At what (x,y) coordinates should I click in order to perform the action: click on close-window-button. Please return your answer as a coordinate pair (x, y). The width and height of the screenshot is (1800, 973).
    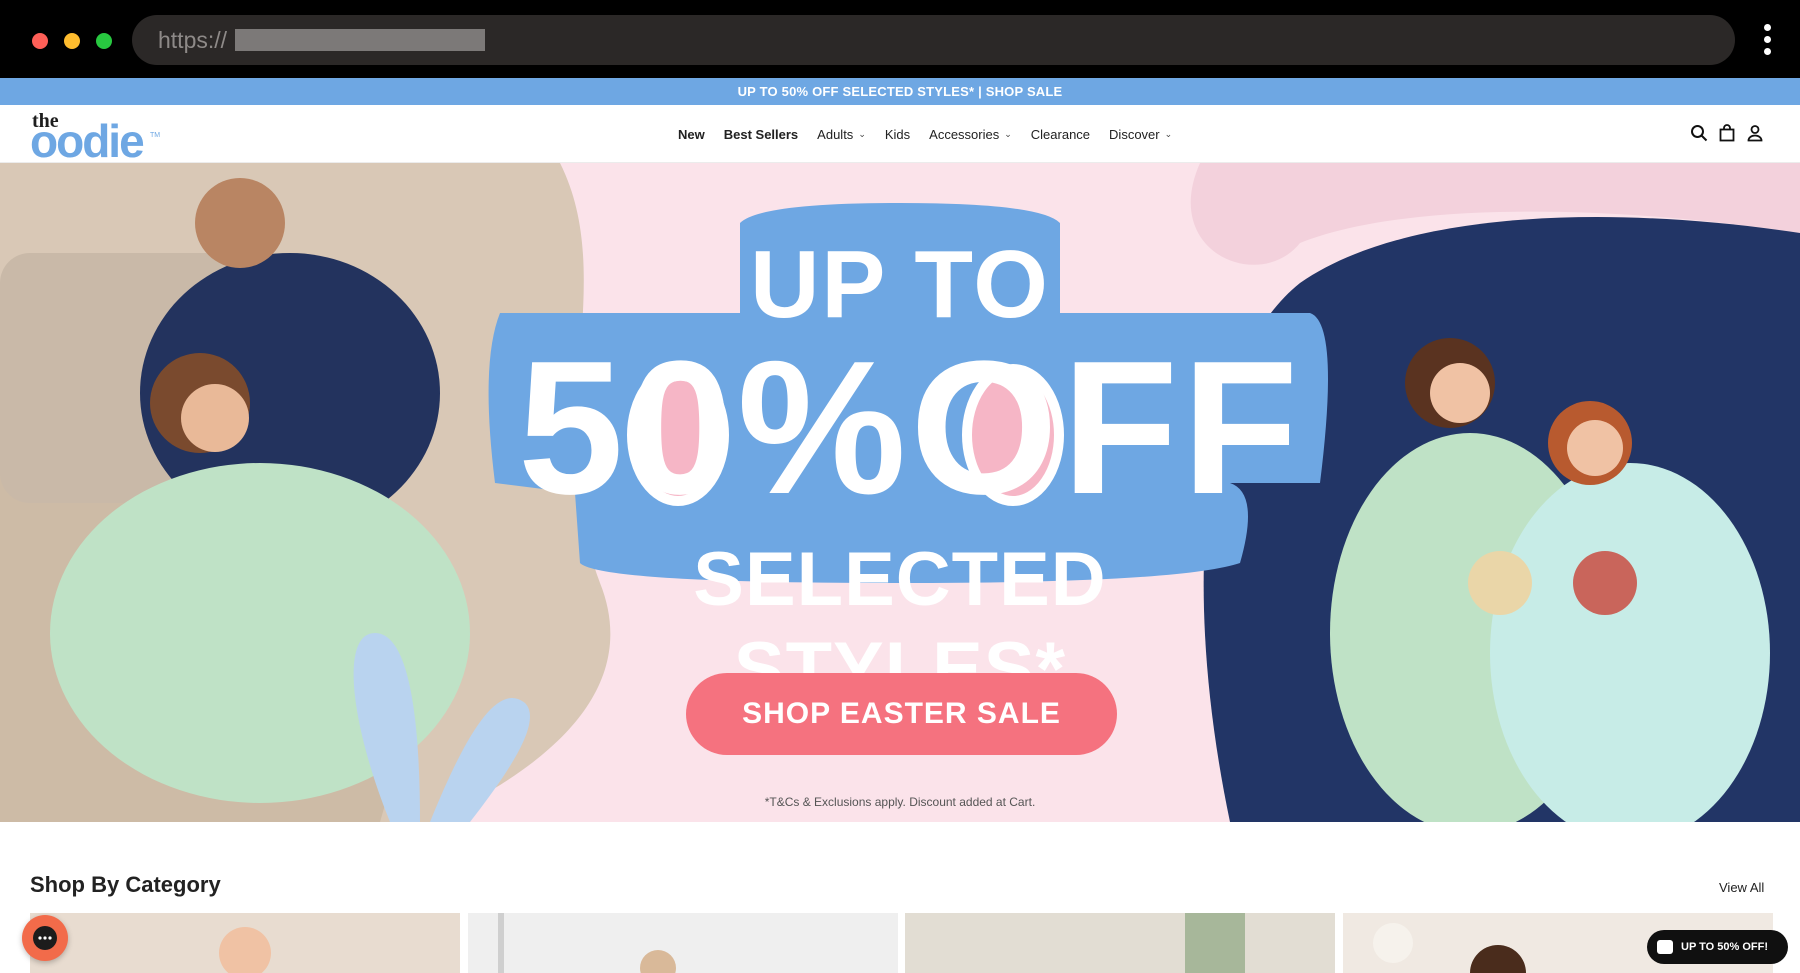
    Looking at the image, I should click on (40, 41).